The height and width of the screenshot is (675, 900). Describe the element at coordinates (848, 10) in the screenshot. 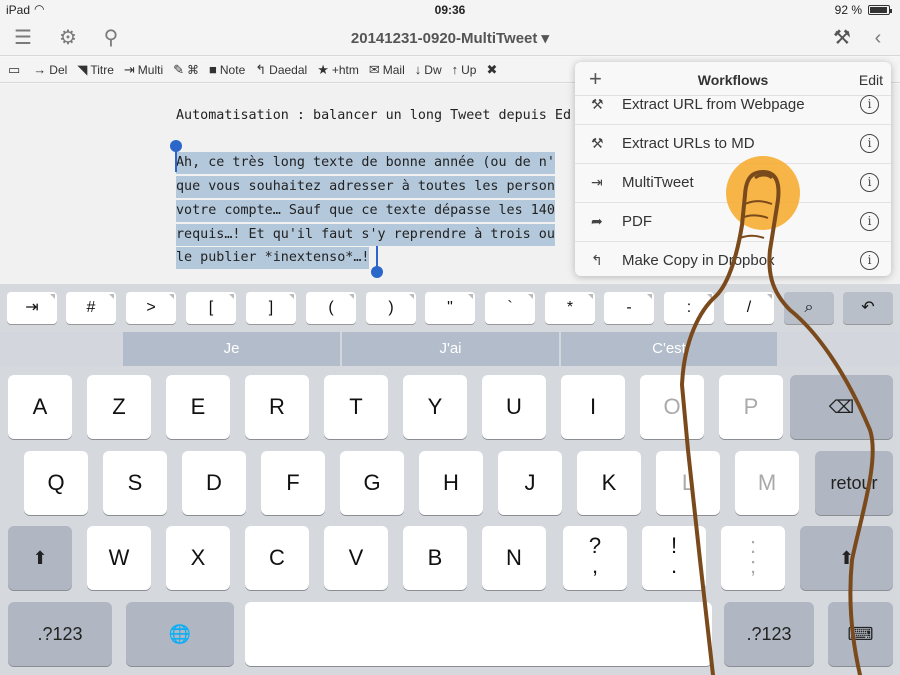

I see `battery-percent: 92 %` at that location.